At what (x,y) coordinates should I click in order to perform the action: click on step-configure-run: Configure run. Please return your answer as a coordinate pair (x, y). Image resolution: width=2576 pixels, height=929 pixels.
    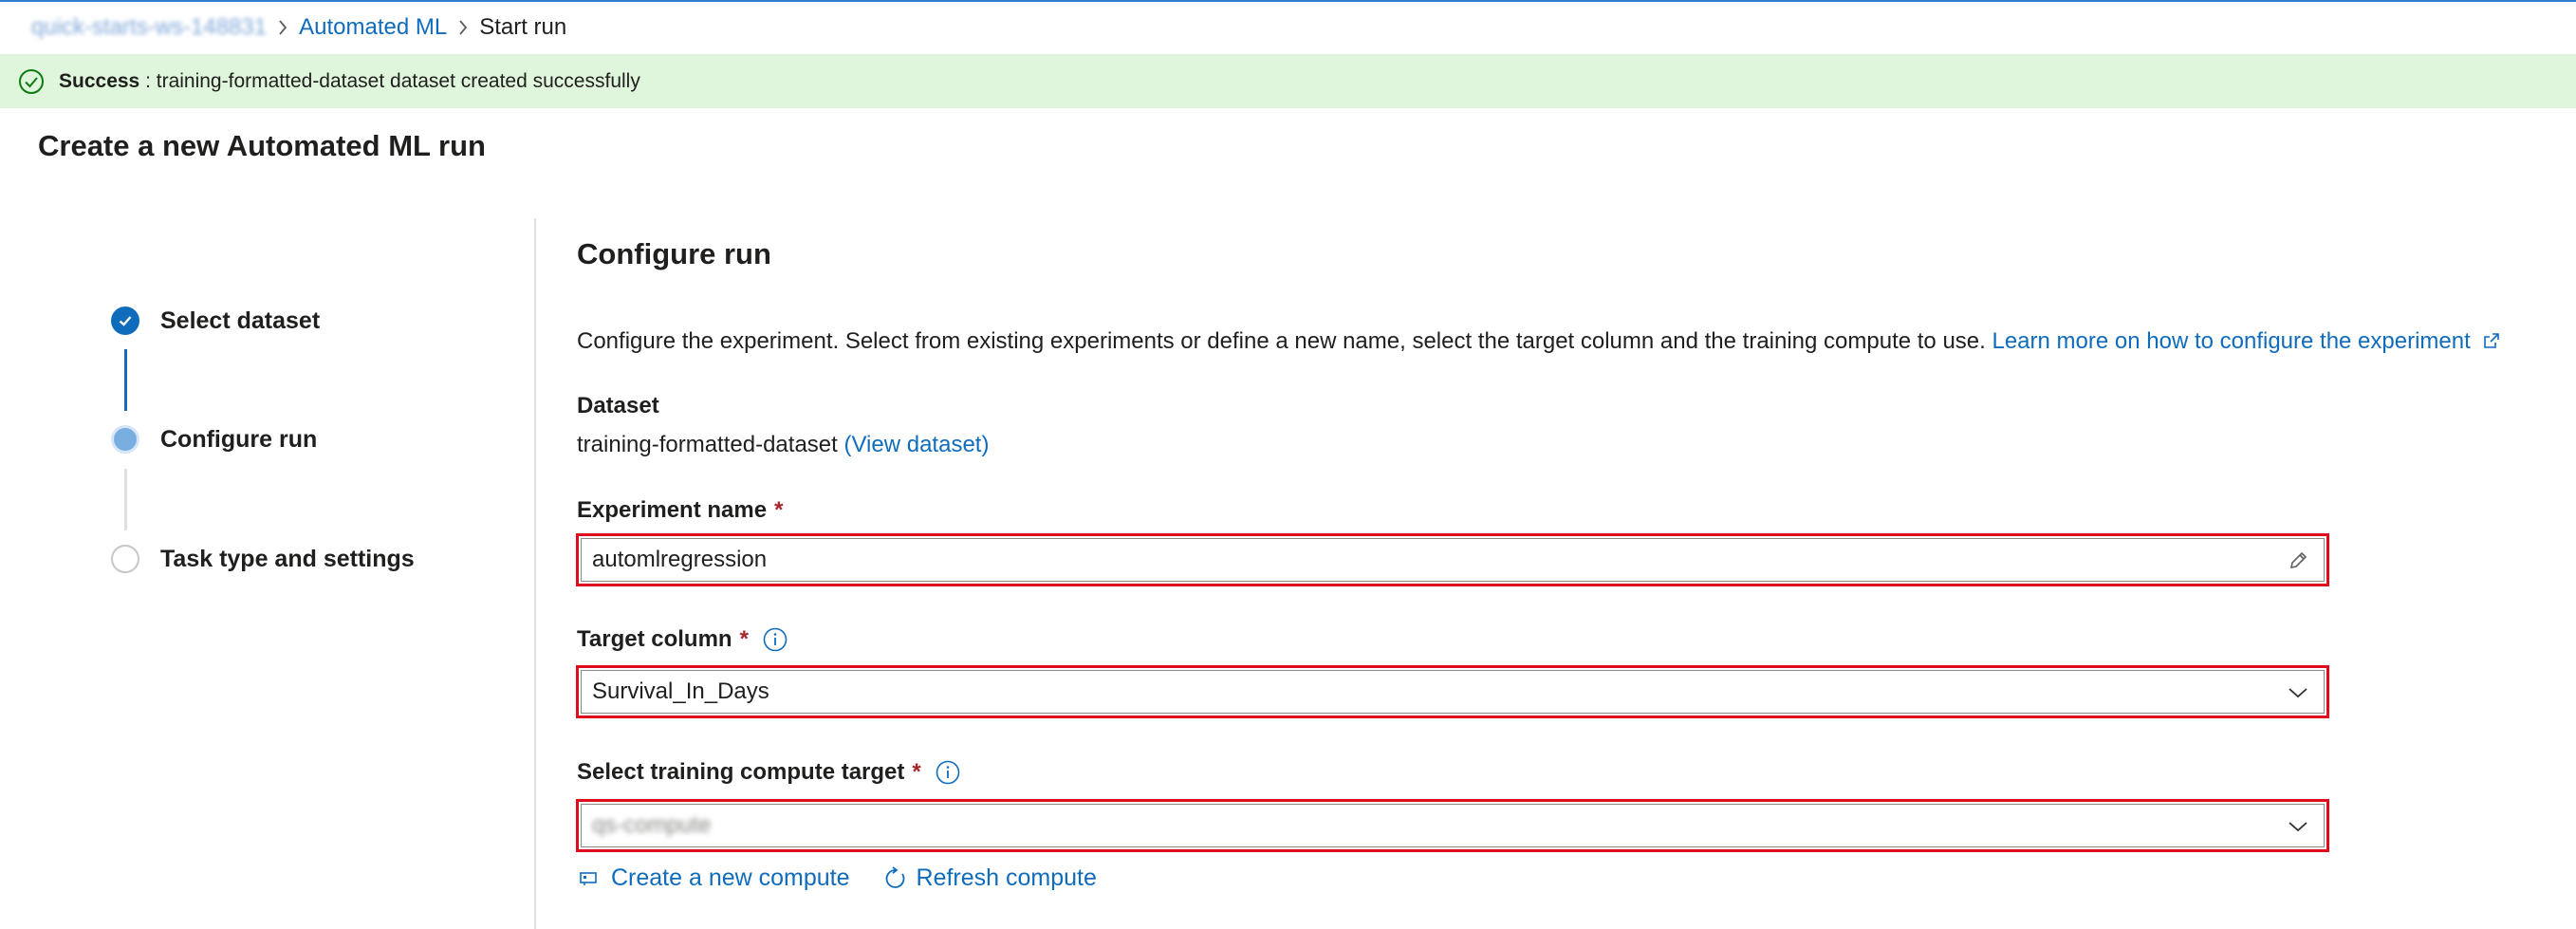
    Looking at the image, I should click on (214, 440).